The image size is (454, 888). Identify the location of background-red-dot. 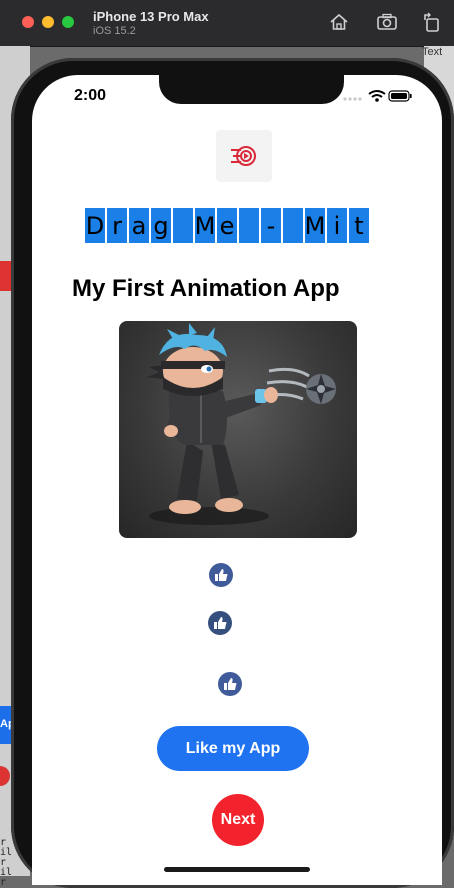
(5, 776).